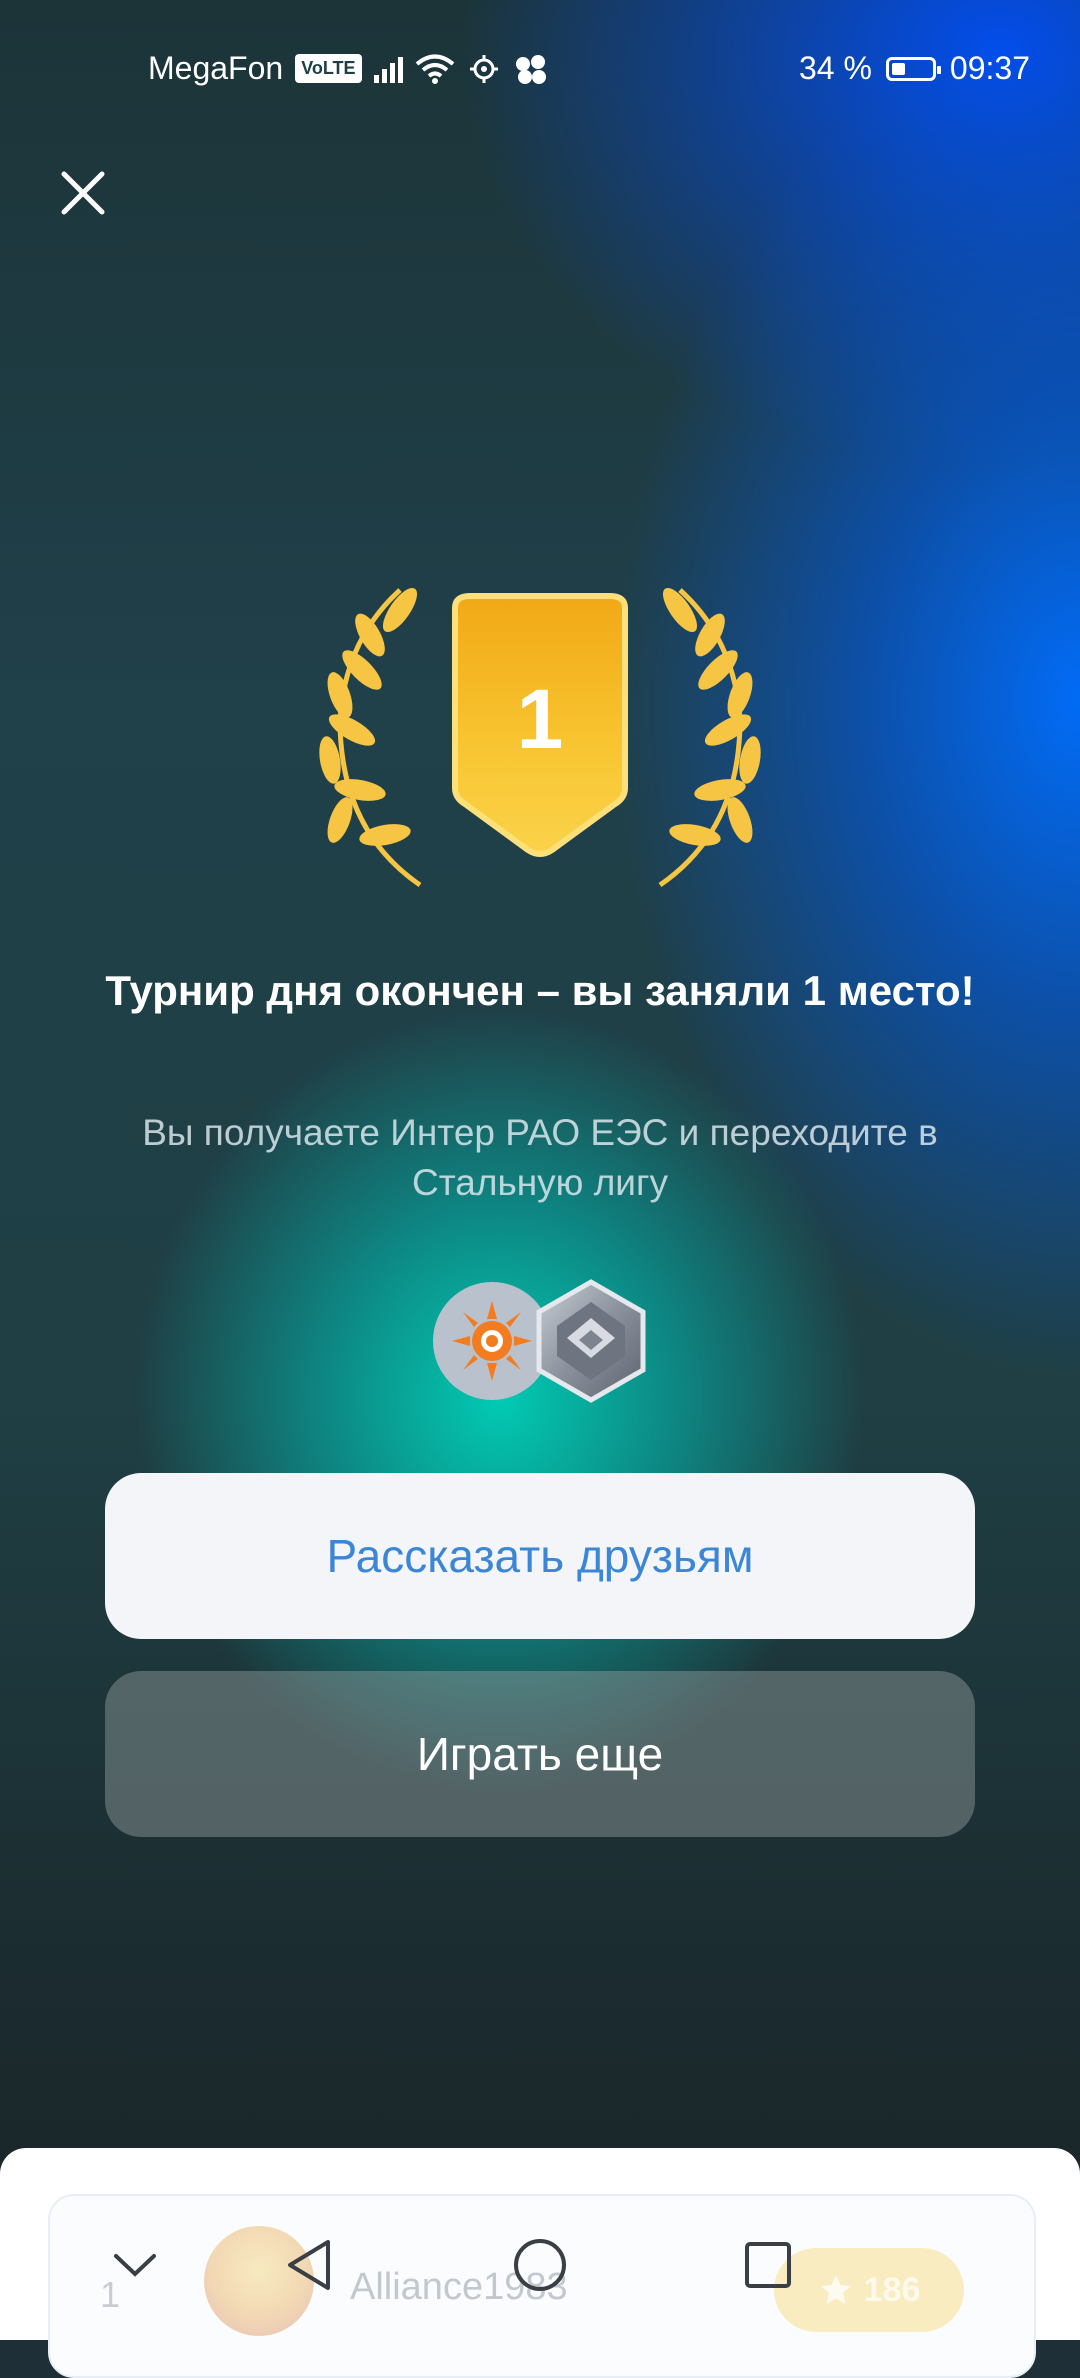 The width and height of the screenshot is (1080, 2378). I want to click on status-left: MegaFon VoLTE, so click(348, 68).